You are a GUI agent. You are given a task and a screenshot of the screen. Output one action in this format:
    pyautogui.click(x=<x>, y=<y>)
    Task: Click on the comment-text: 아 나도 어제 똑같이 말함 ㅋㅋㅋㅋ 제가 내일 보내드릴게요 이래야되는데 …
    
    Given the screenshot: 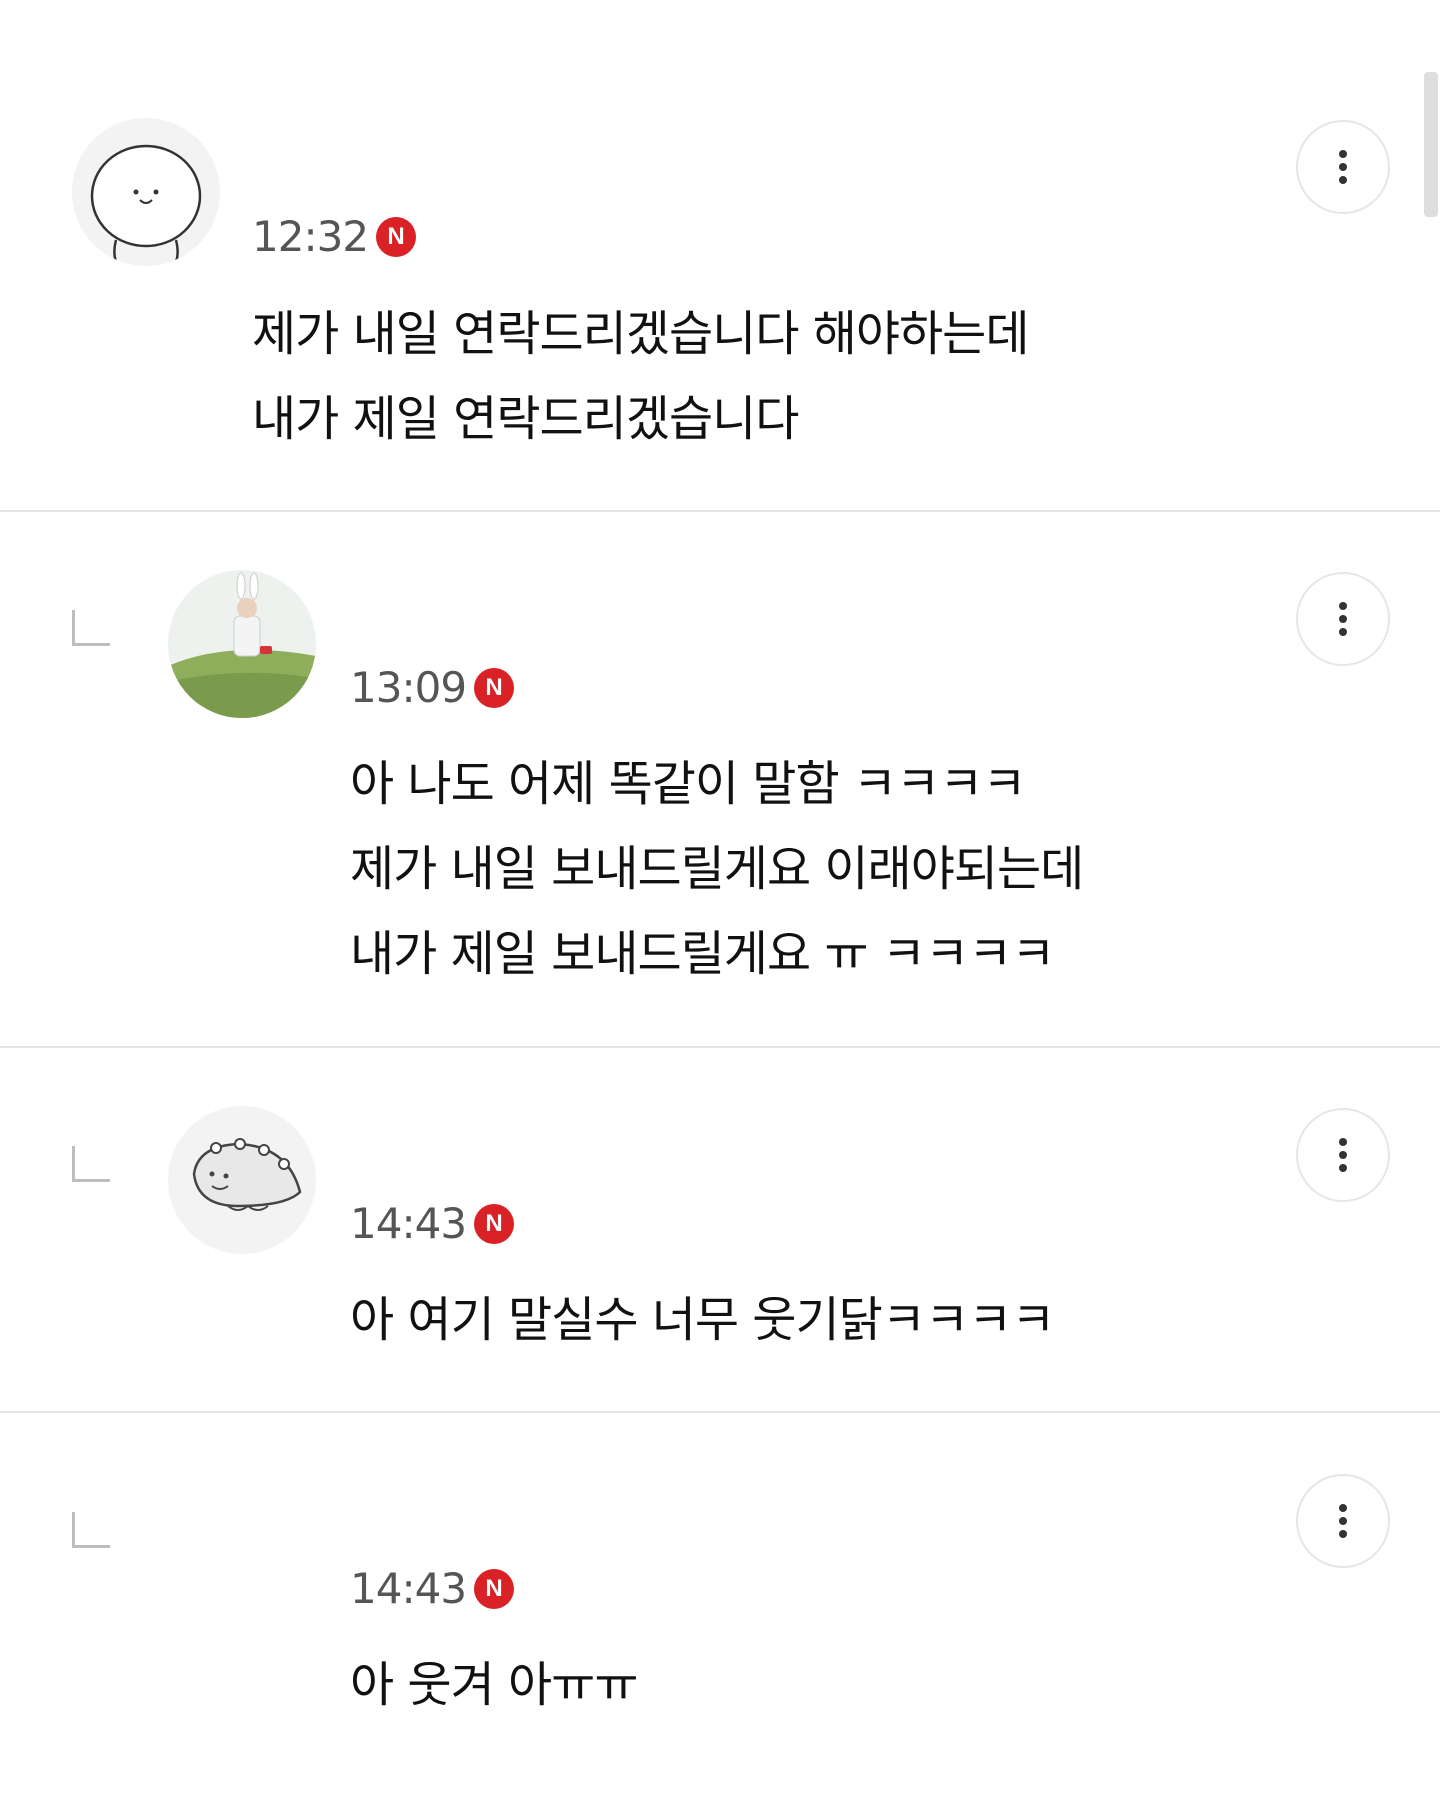 What is the action you would take?
    pyautogui.click(x=717, y=869)
    